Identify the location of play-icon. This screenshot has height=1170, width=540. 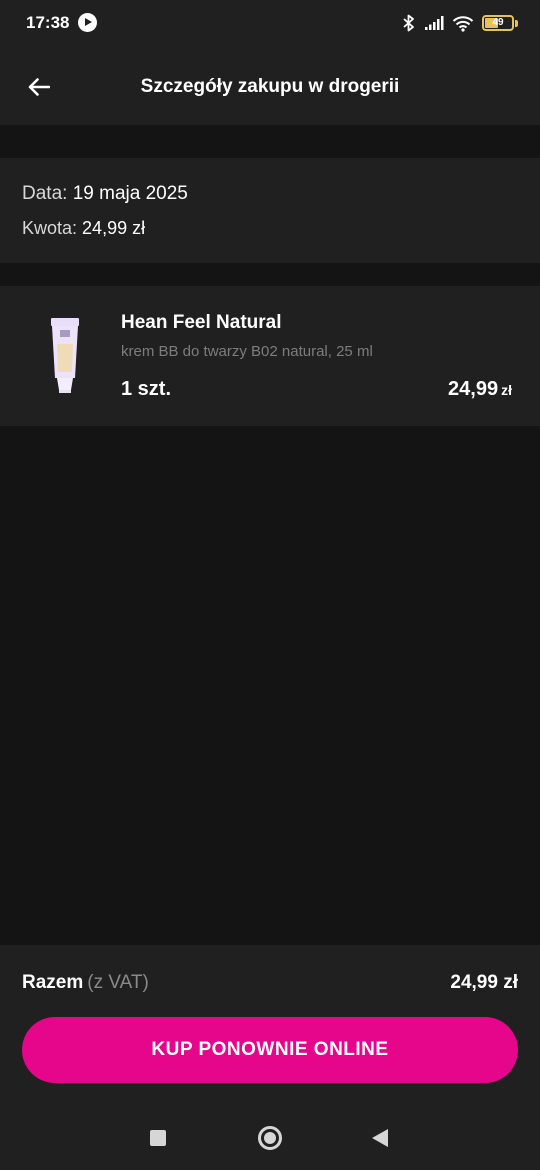
(87, 22).